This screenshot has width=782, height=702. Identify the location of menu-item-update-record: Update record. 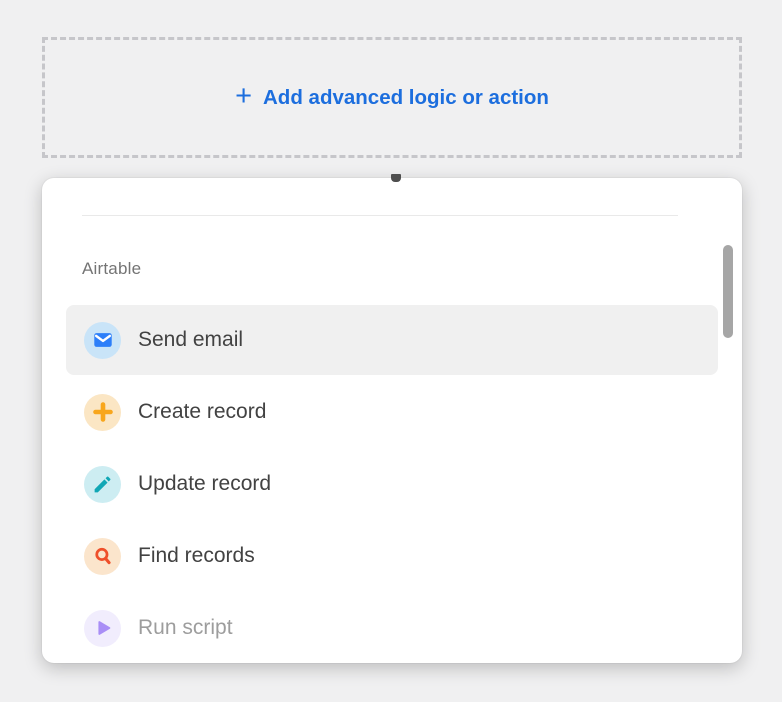
(392, 484).